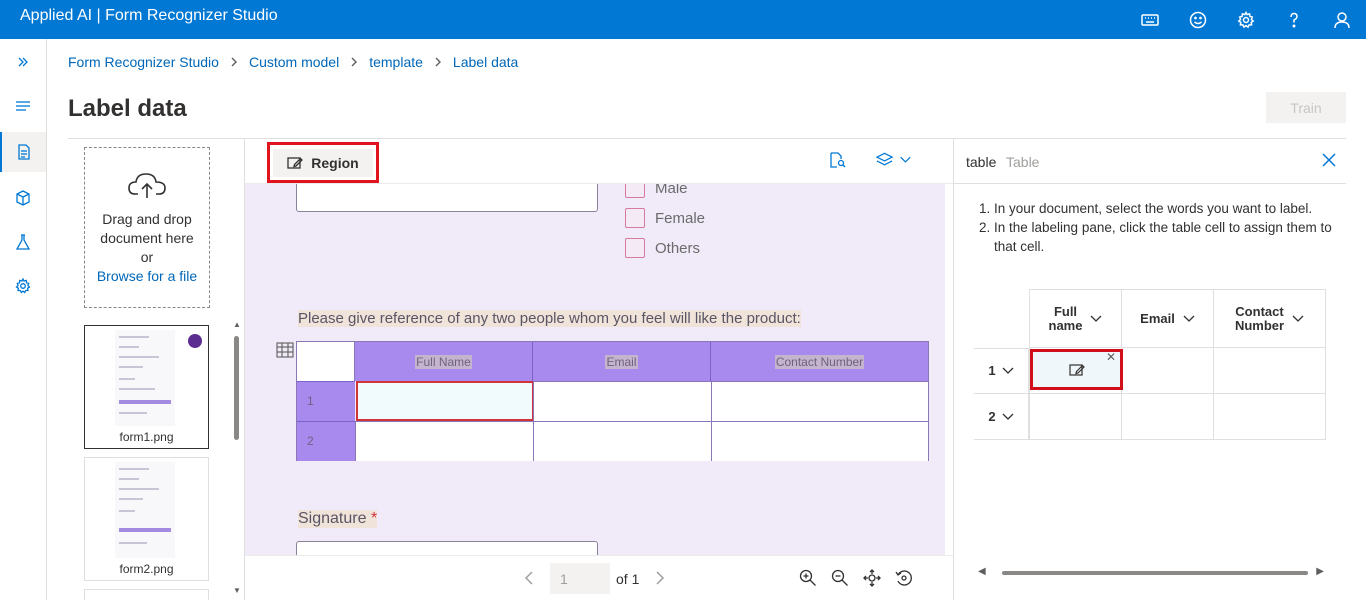  I want to click on required-asterisk: *, so click(374, 518).